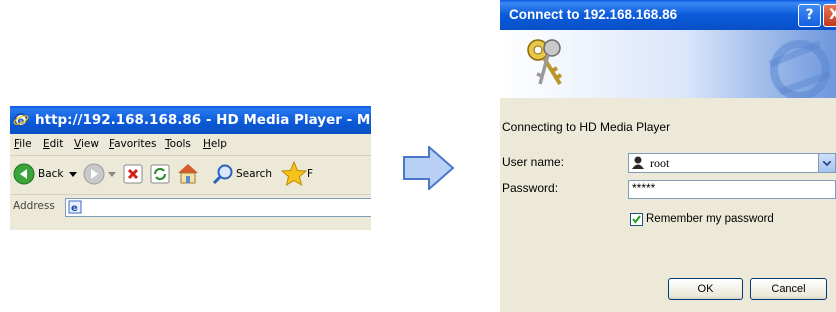 This screenshot has height=312, width=836. I want to click on remember-checkbox, so click(636, 219).